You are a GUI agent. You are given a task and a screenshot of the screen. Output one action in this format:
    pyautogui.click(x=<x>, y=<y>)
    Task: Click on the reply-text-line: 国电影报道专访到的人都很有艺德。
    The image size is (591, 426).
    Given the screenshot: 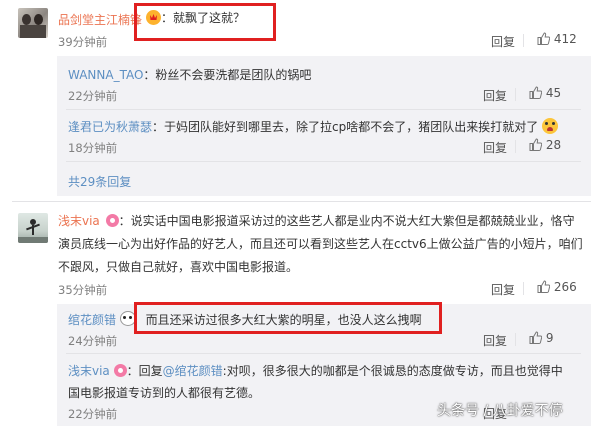 What is the action you would take?
    pyautogui.click(x=164, y=393)
    